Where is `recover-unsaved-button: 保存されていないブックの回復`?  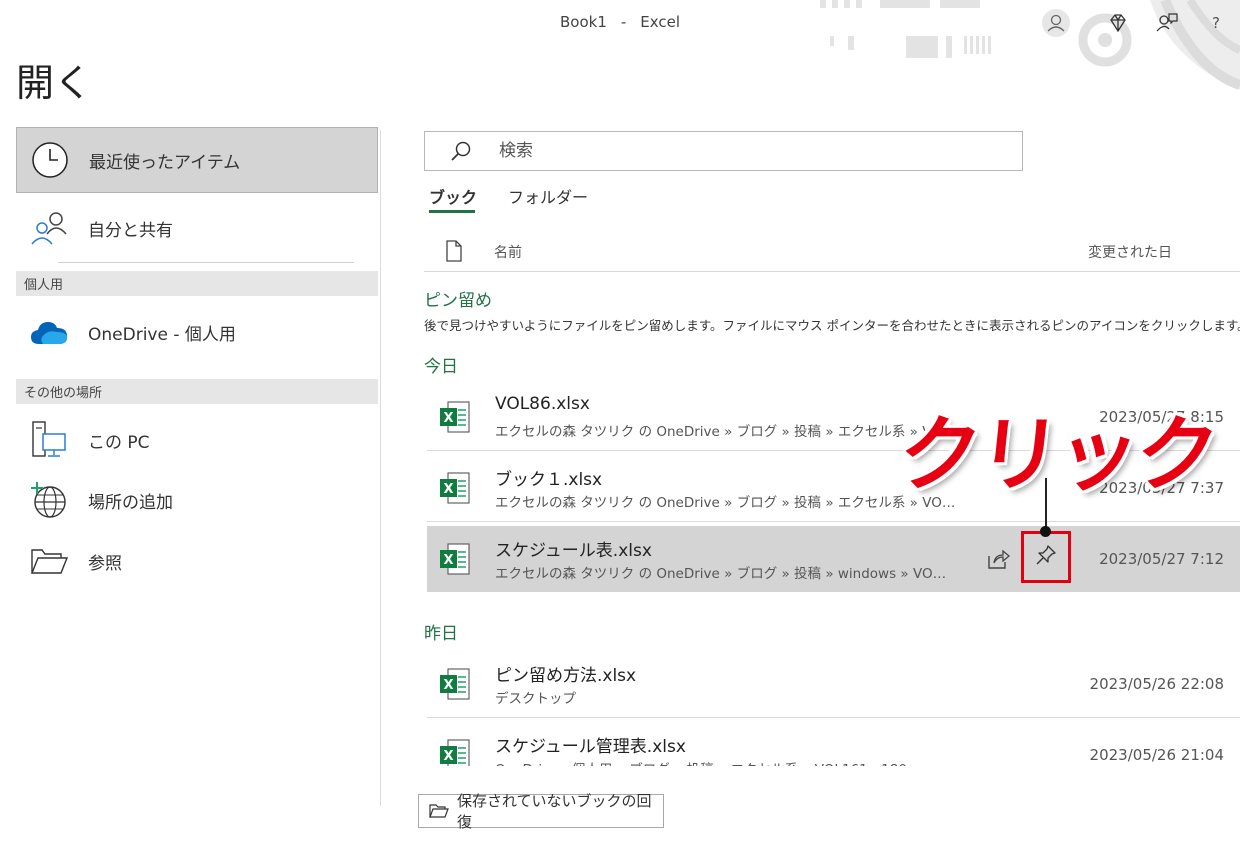 recover-unsaved-button: 保存されていないブックの回復 is located at coordinates (541, 811).